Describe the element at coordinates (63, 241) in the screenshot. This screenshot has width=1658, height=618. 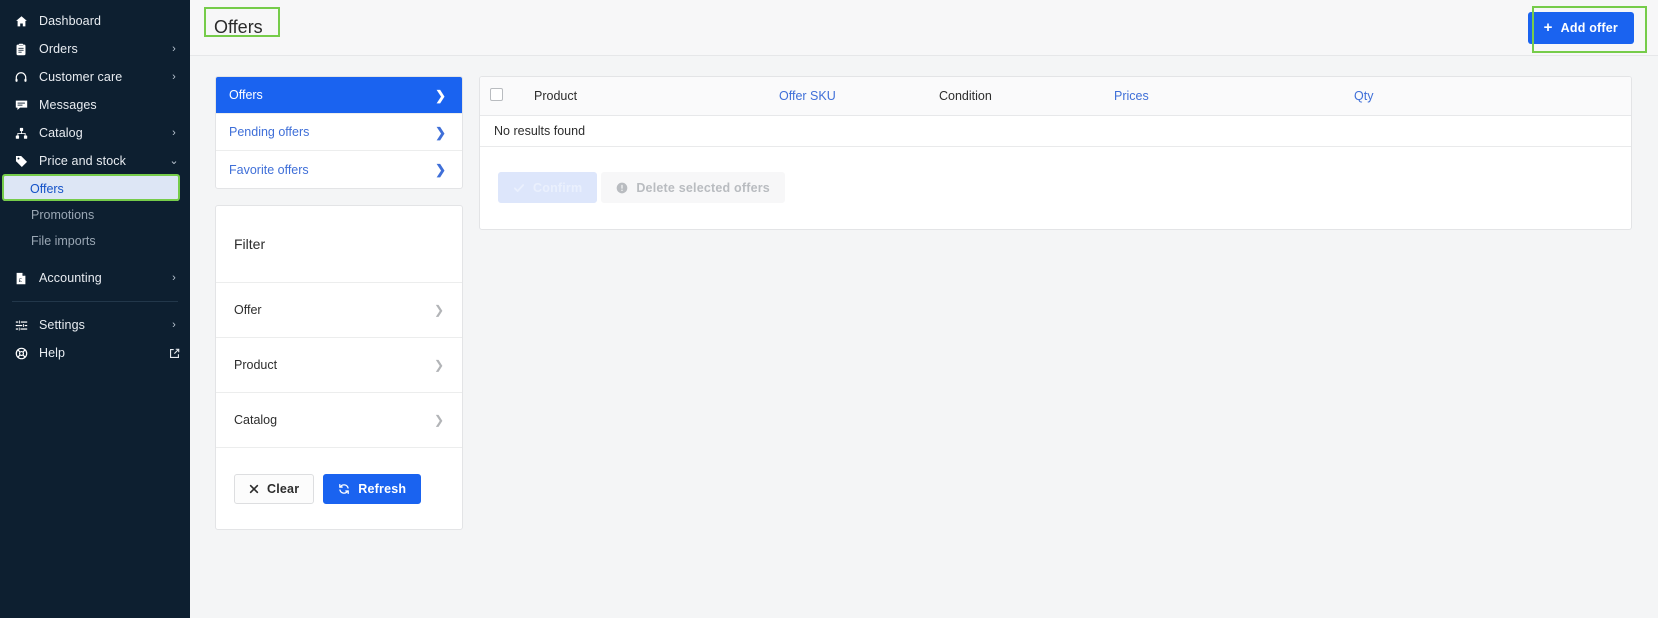
I see `sidebar-subitem-label: File imports` at that location.